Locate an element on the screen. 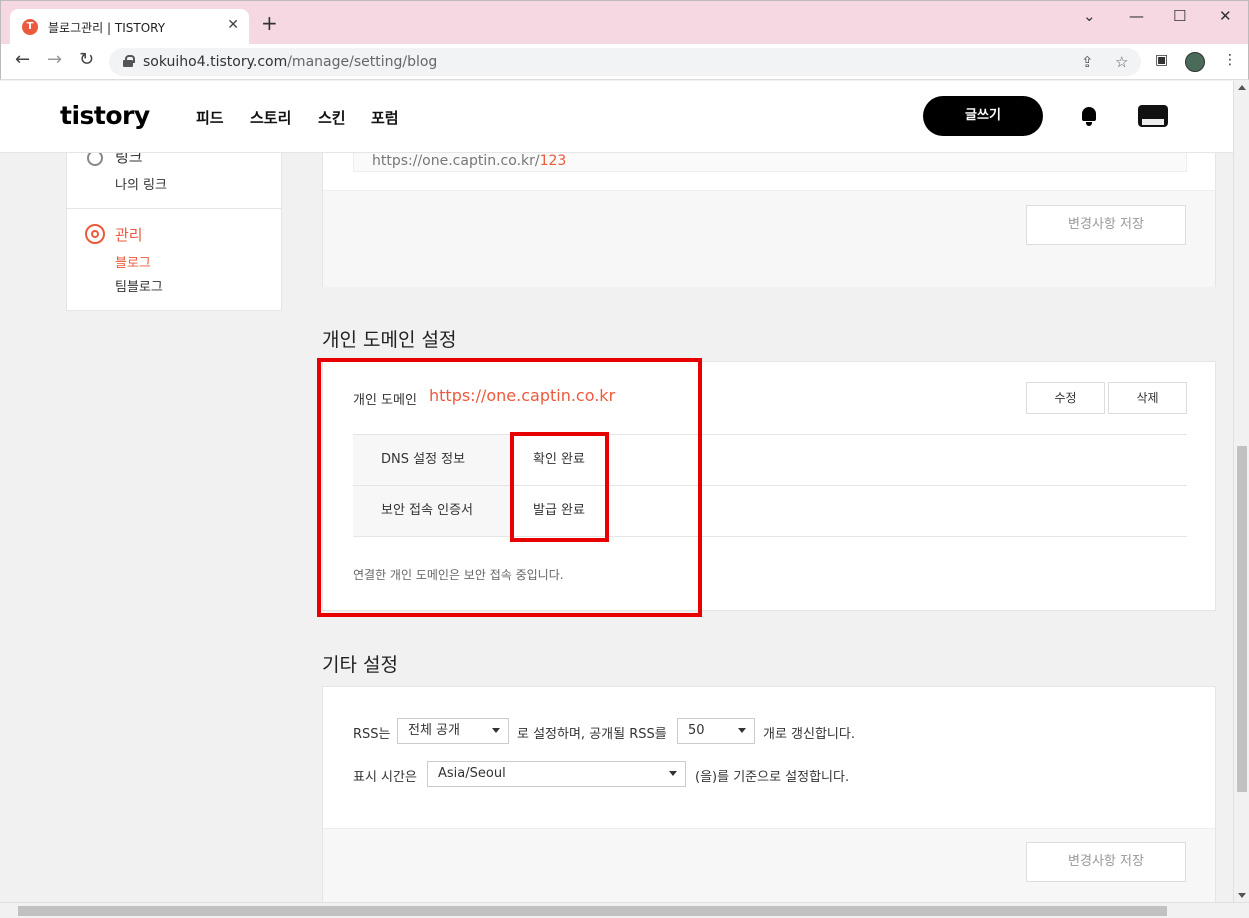  time-prefix-label: 표시 시간은 is located at coordinates (385, 777).